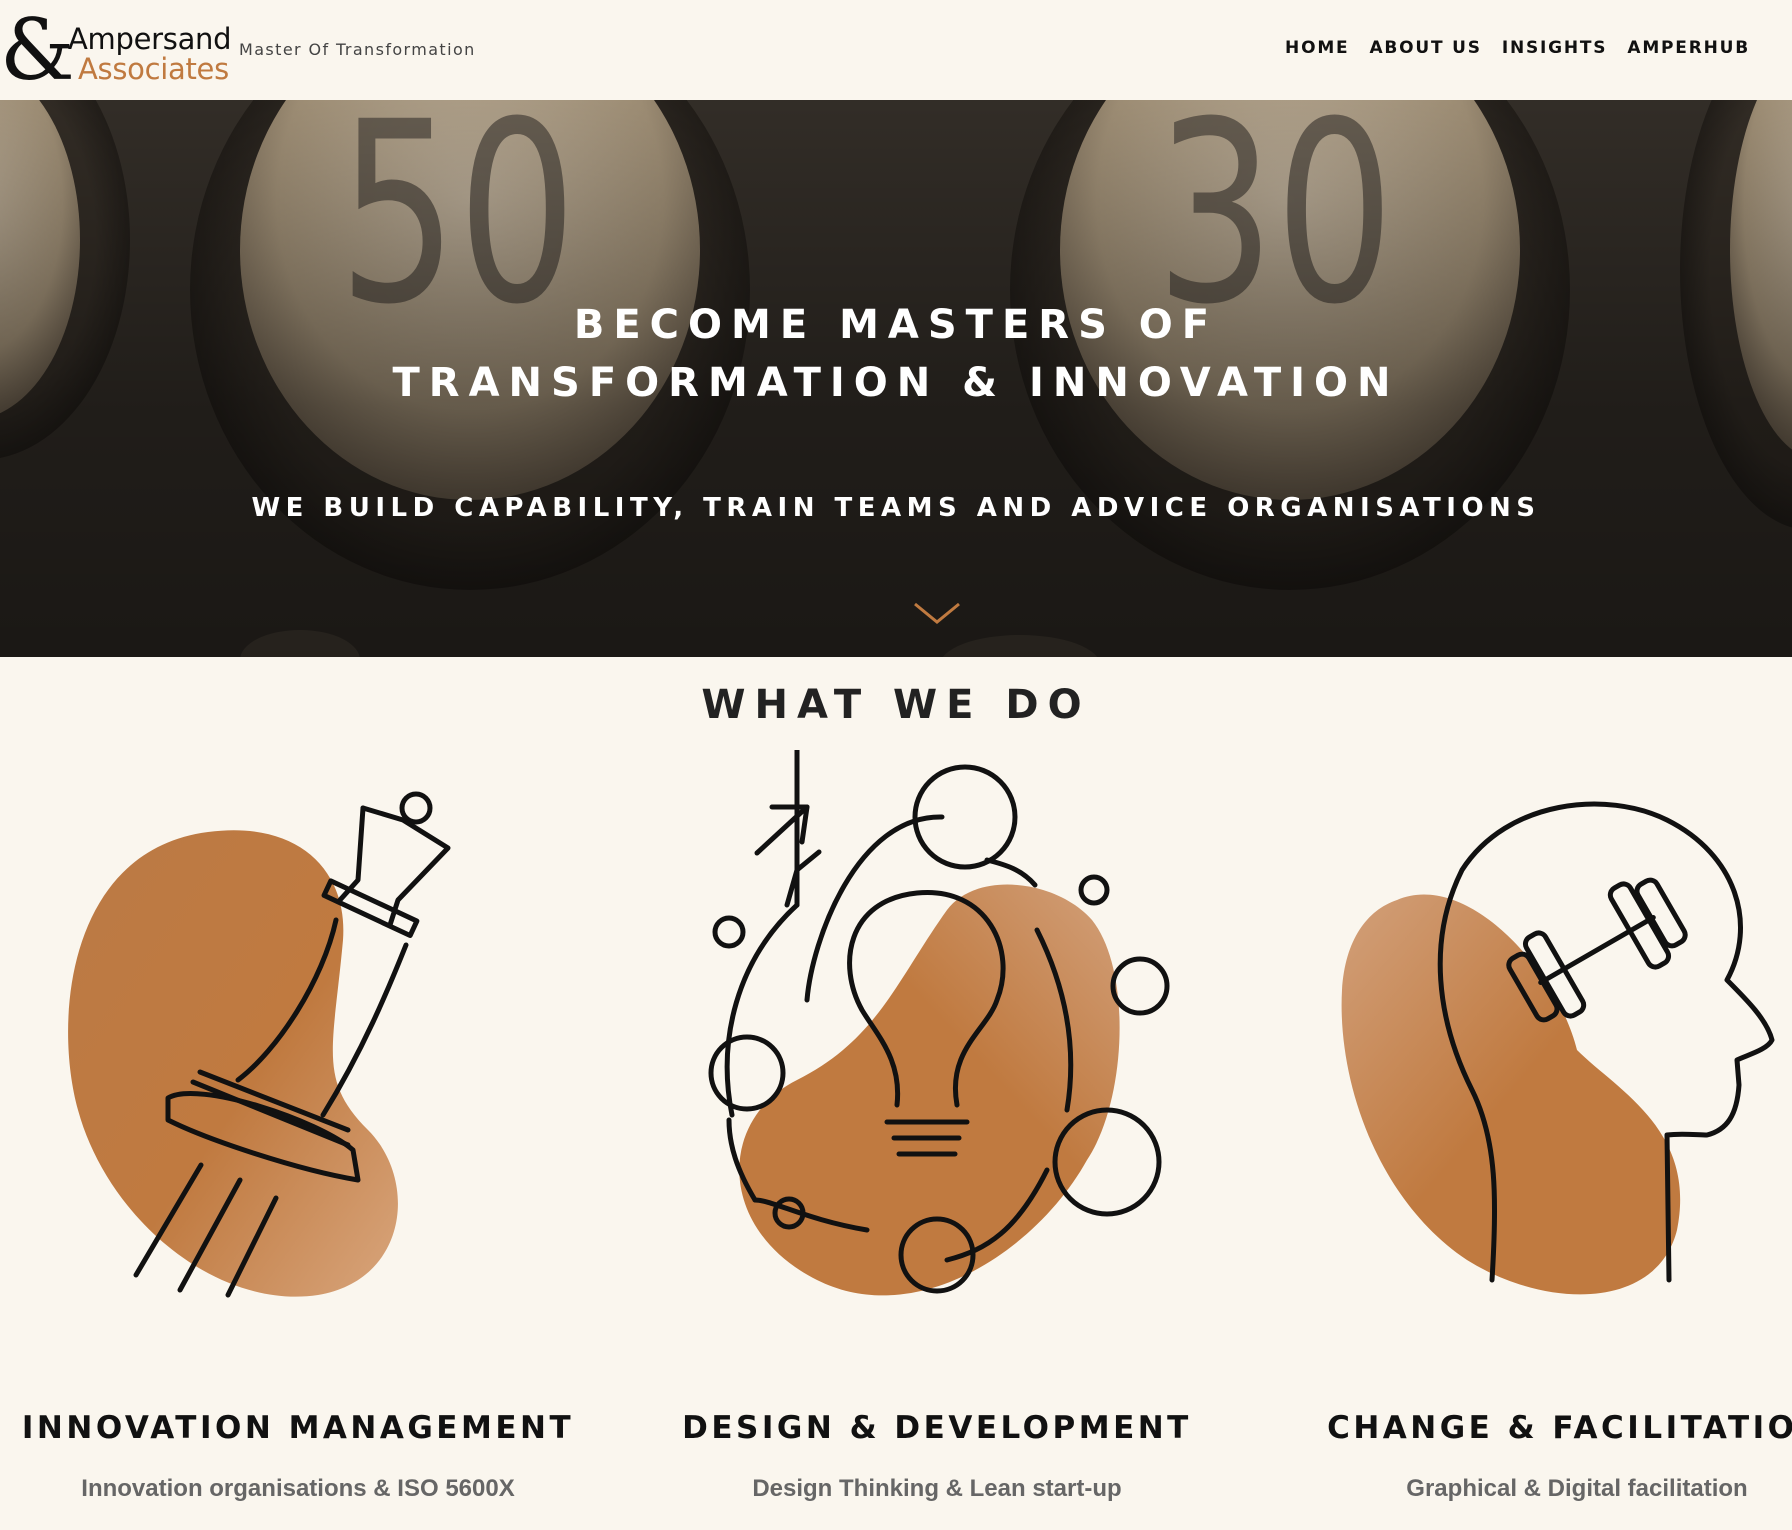 This screenshot has height=1530, width=1792. I want to click on main-nav: HOME ABOUT US INSIGHTS AMPERHUB, so click(1517, 48).